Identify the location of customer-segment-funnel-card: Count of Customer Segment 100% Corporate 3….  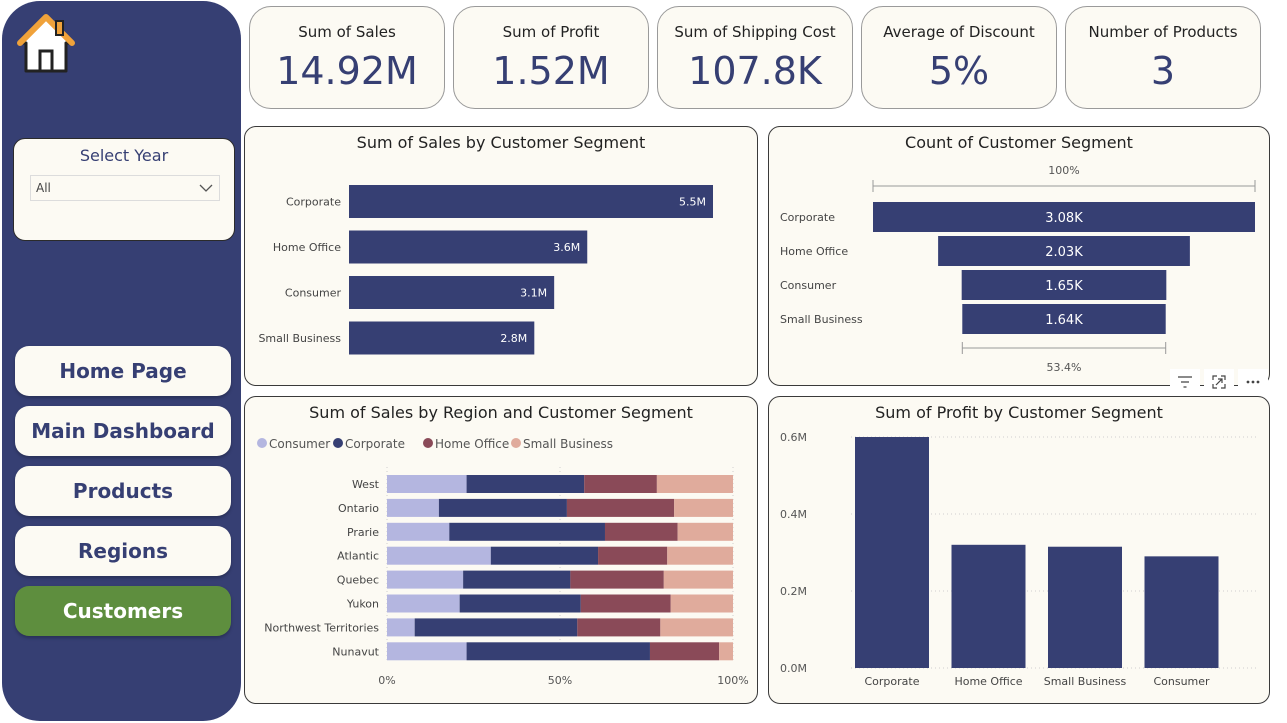
(1019, 256).